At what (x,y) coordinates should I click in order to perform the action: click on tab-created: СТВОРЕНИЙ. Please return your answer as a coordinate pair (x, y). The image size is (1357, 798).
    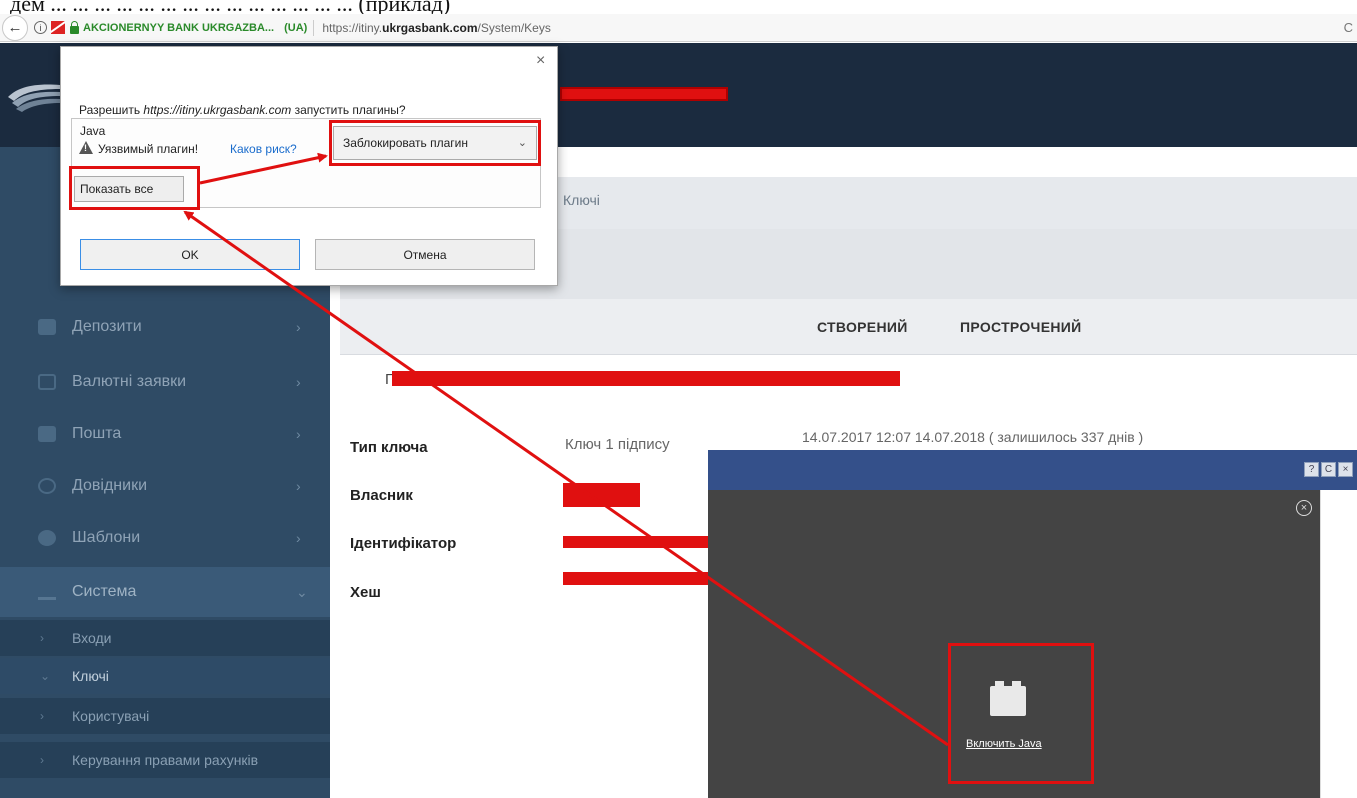
    Looking at the image, I should click on (862, 327).